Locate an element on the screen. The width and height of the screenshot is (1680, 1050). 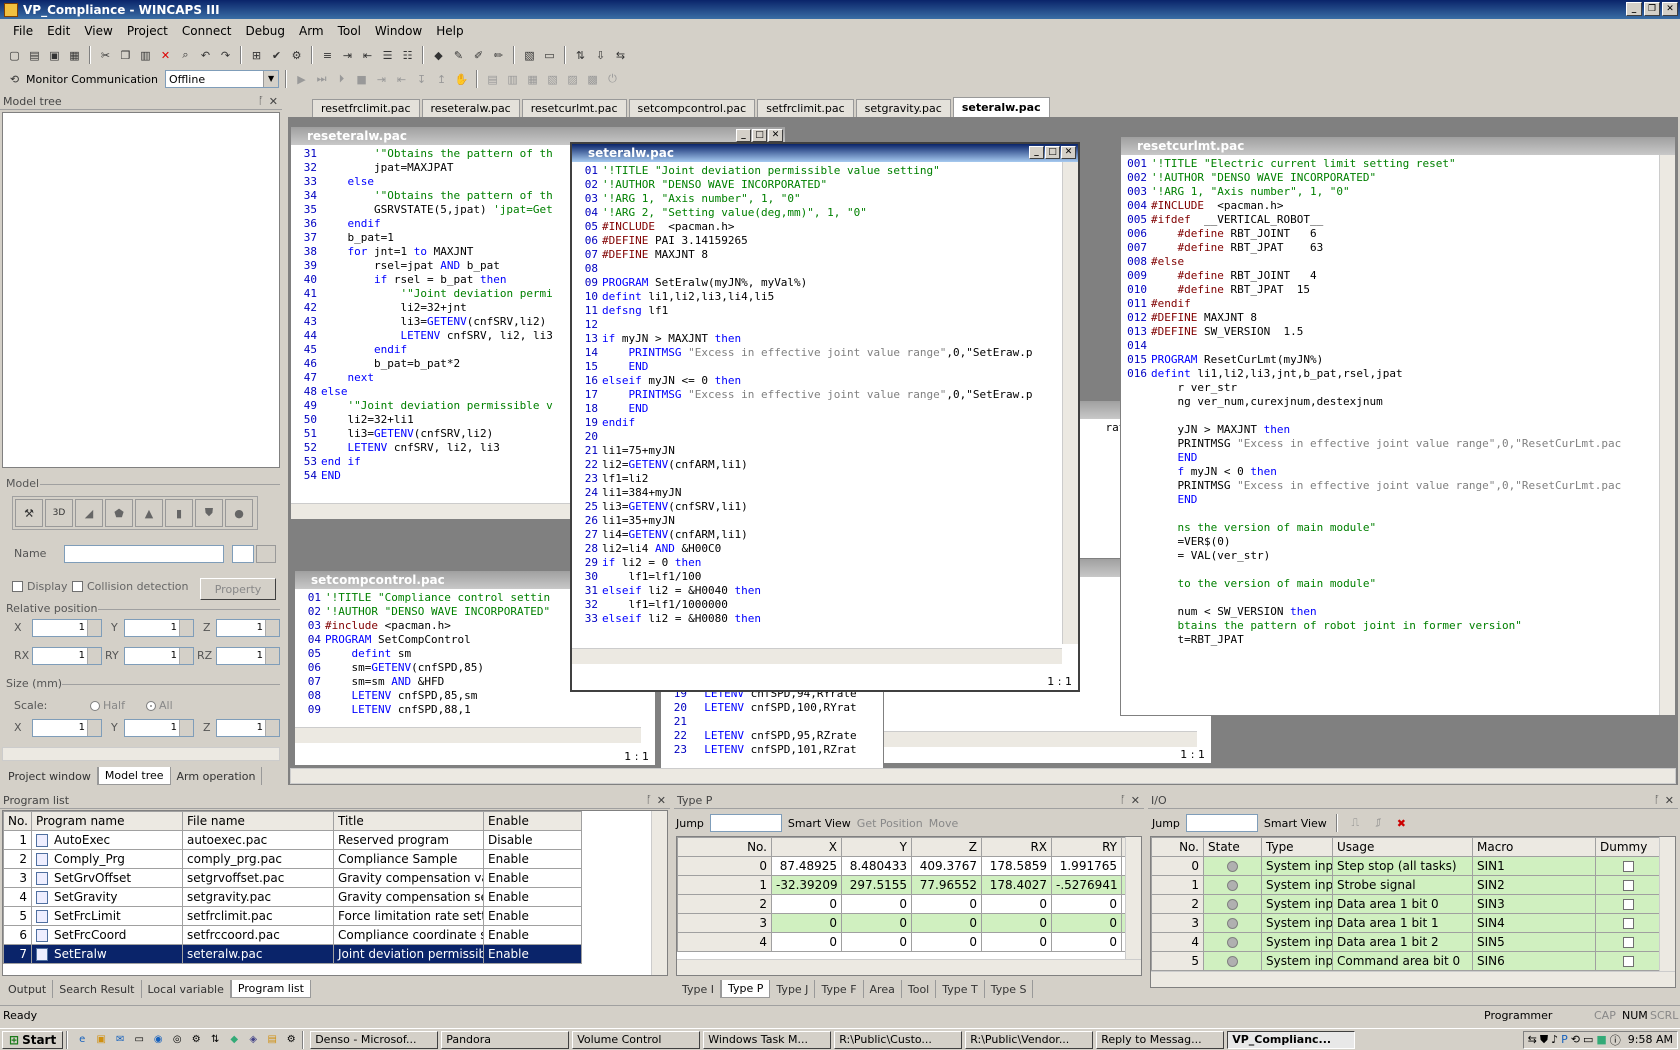
tab-type-t: Type T is located at coordinates (960, 989).